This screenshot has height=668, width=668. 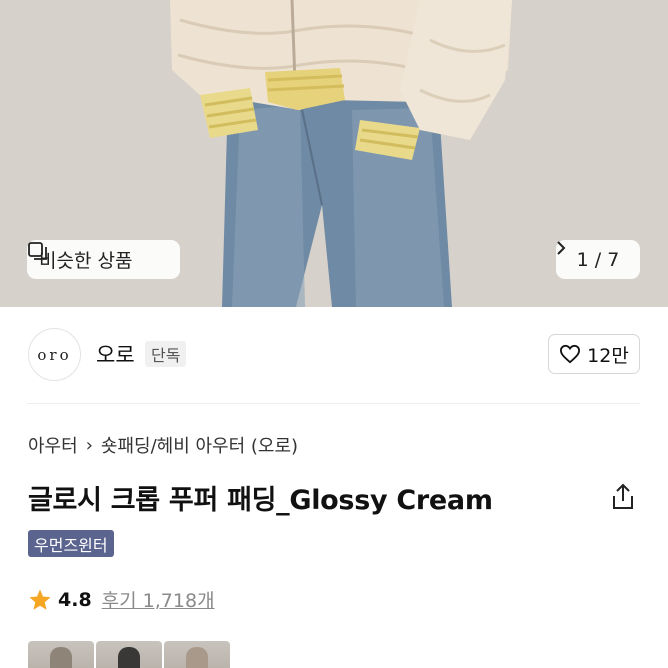 What do you see at coordinates (608, 355) in the screenshot?
I see `like-count: 12만` at bounding box center [608, 355].